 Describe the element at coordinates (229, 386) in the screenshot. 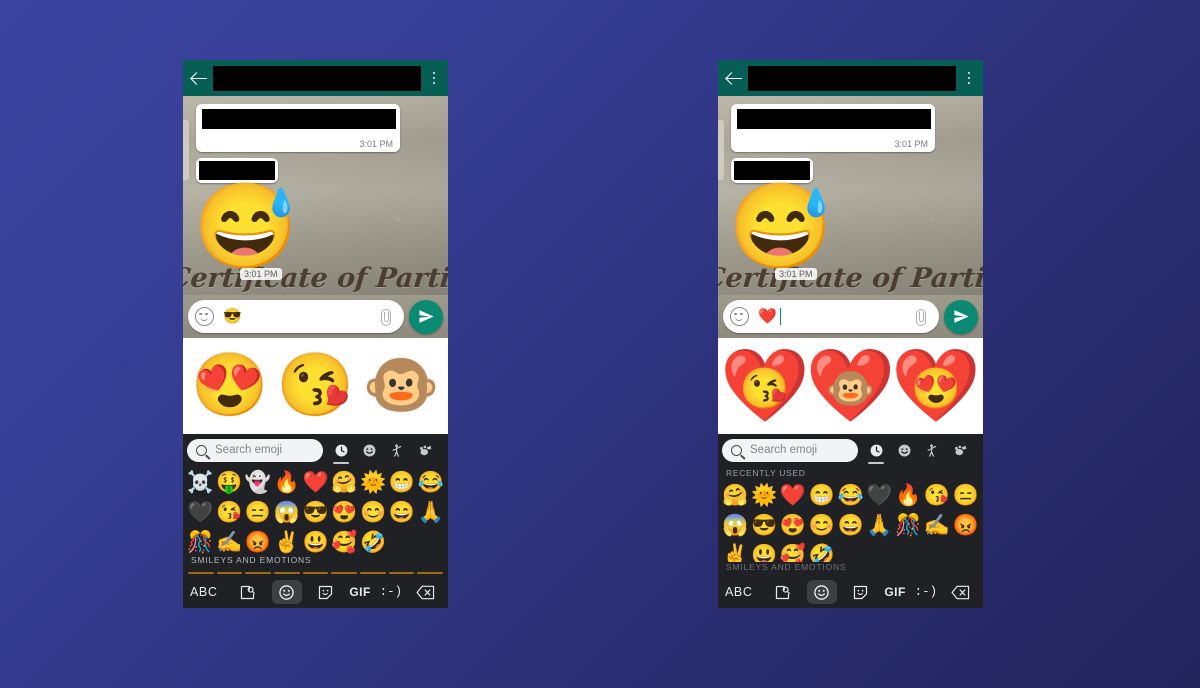

I see `sticker-suggestion-1: 😍` at that location.